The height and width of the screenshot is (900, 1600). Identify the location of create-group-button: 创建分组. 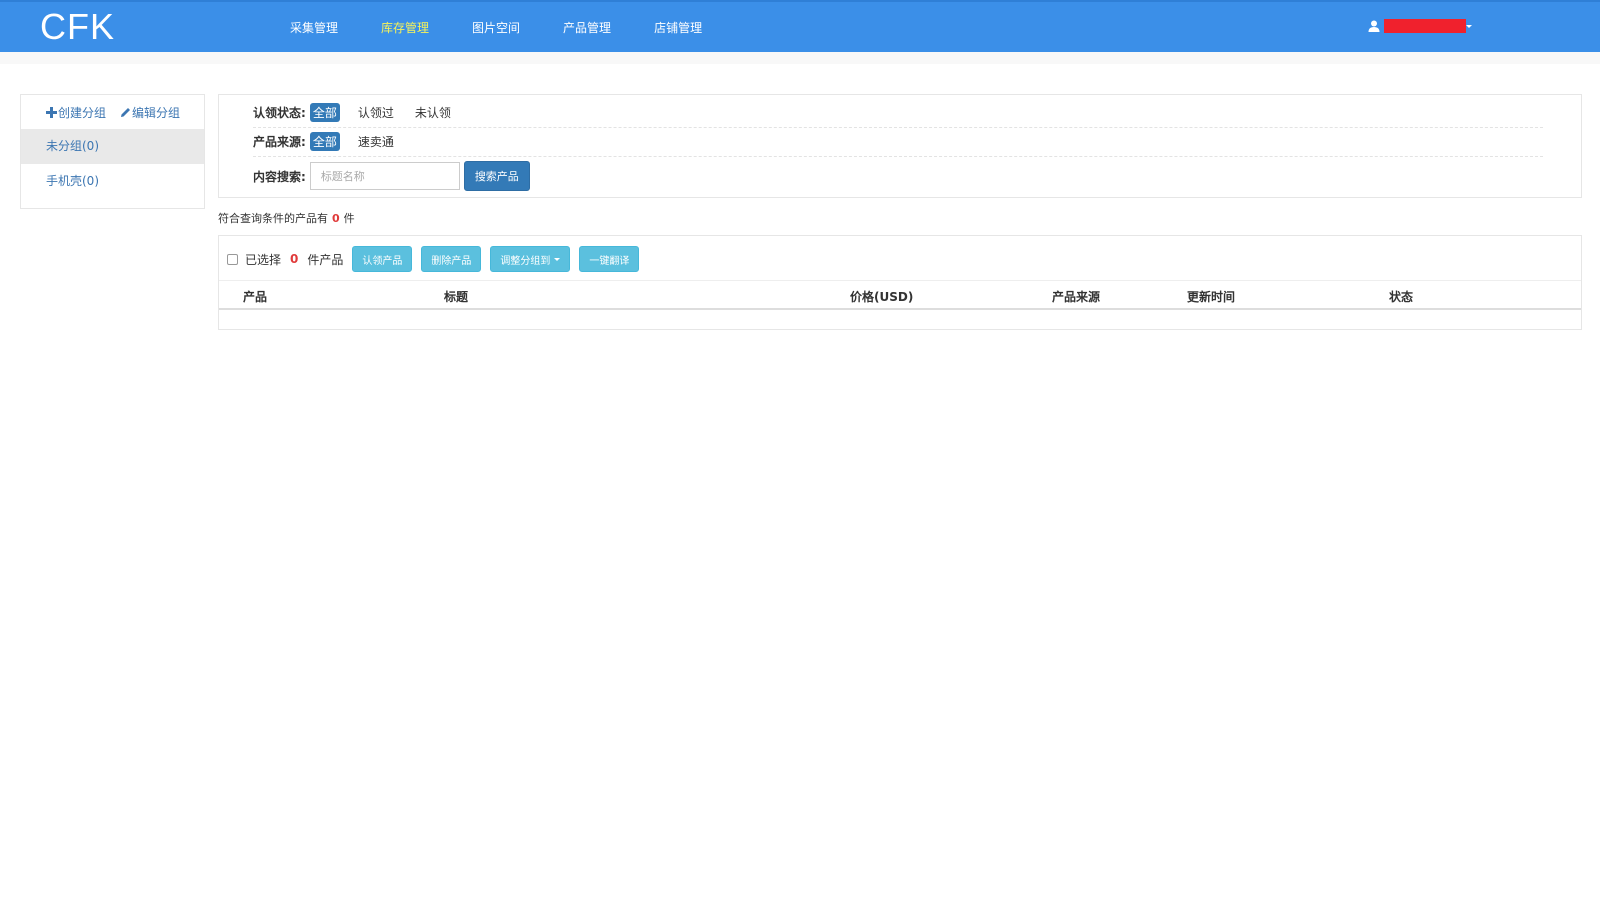
(76, 112).